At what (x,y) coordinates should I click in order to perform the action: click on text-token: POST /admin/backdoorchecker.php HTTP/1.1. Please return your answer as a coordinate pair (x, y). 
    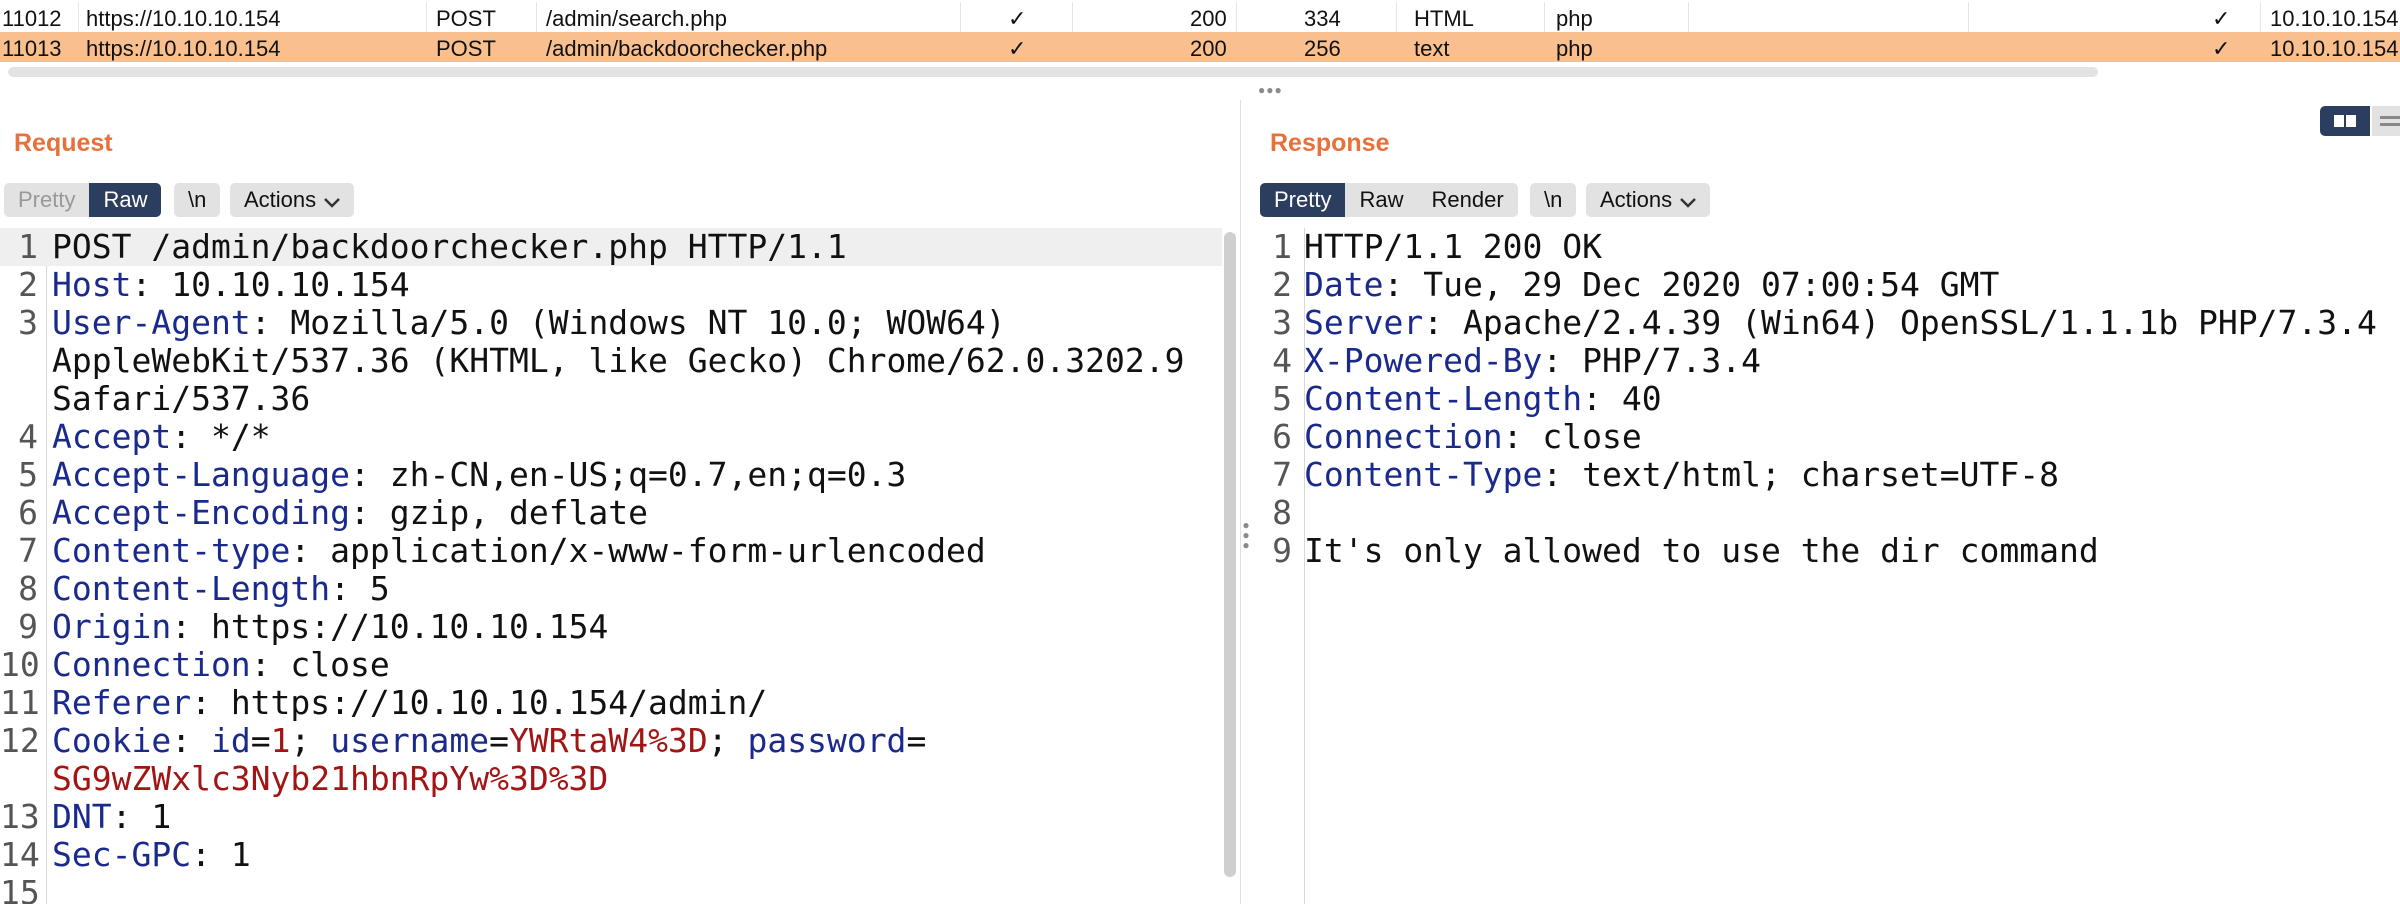
    Looking at the image, I should click on (449, 247).